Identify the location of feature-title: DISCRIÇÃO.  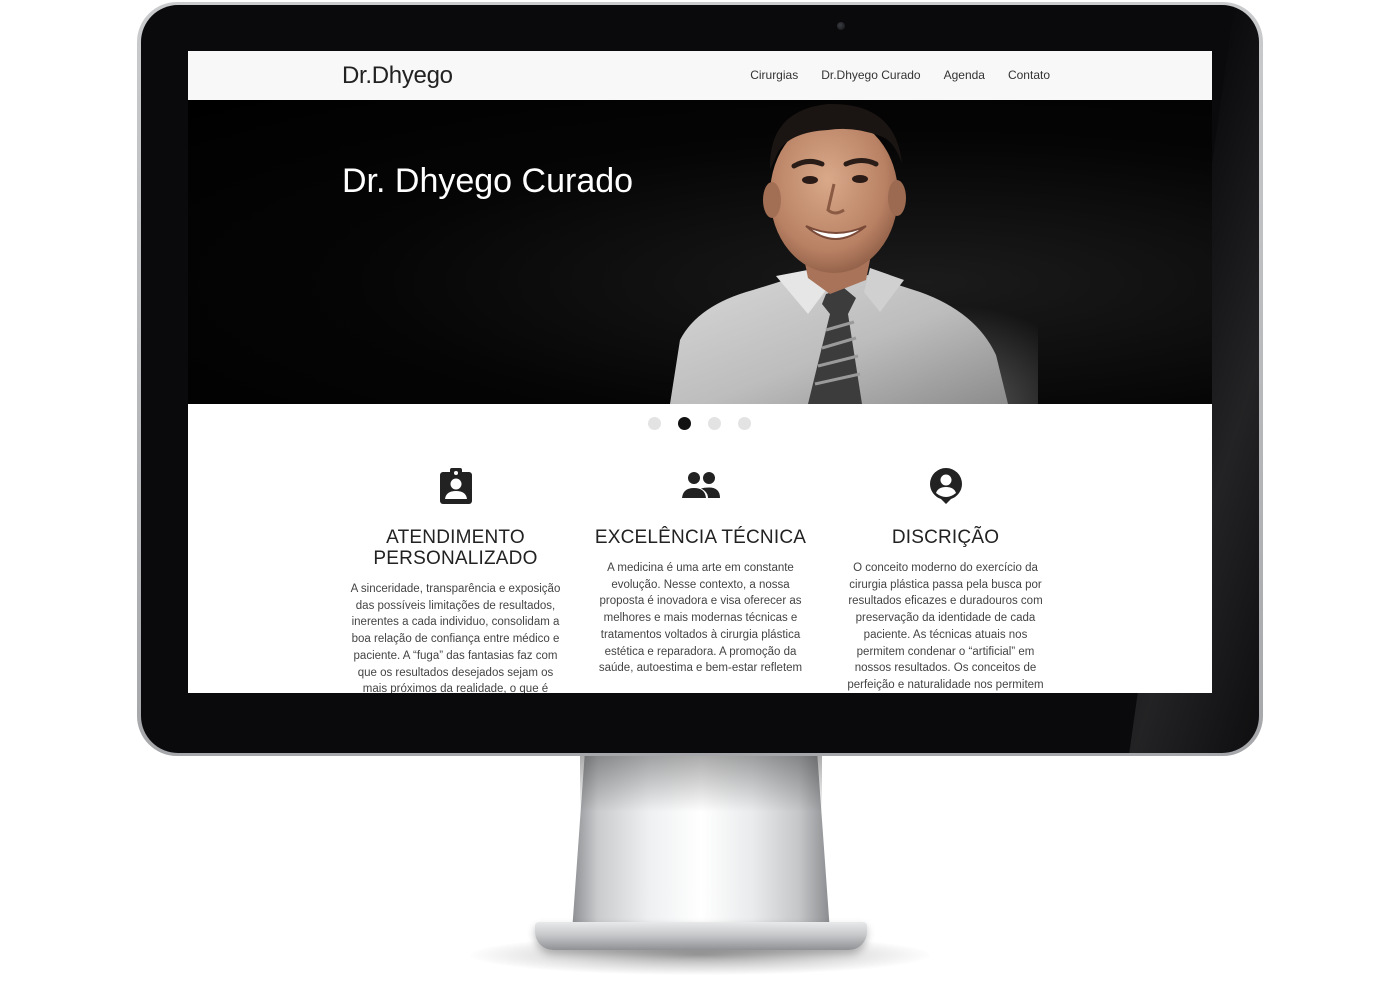
(945, 537).